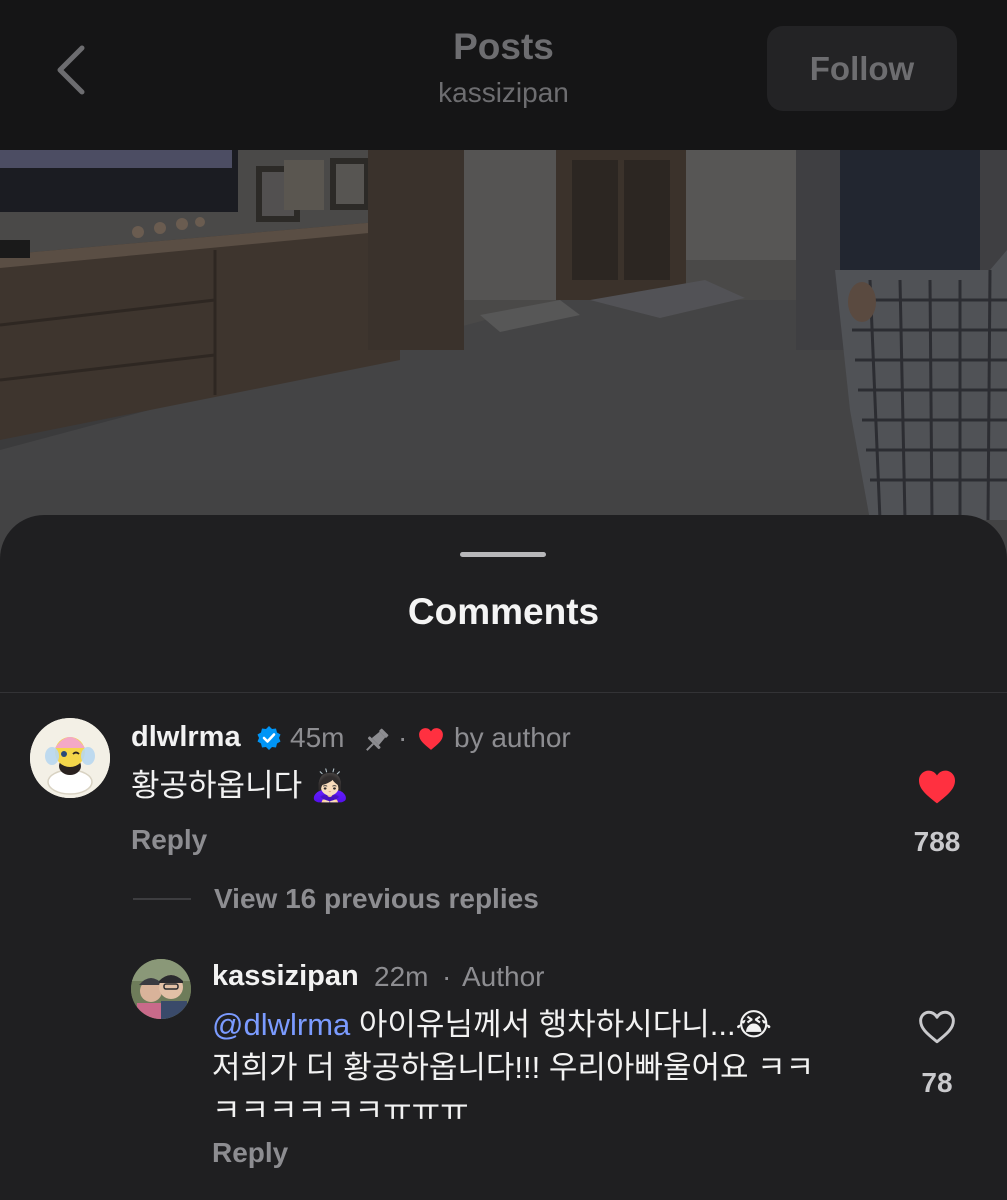  I want to click on reply-text-line-2: 저희가 더 황공하옵니다!!! 우리아빠울어요 ㅋㅋ, so click(513, 1067).